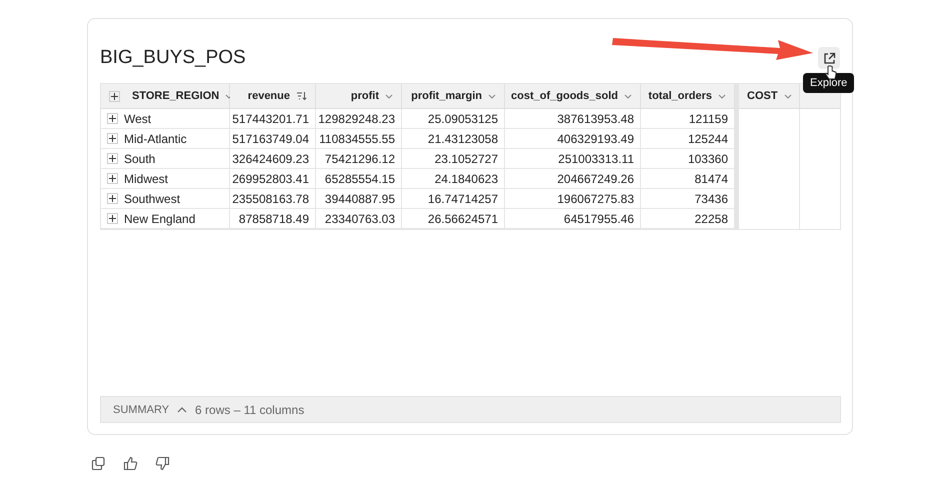 This screenshot has height=501, width=945. I want to click on table-cell: 517163749.04, so click(270, 139).